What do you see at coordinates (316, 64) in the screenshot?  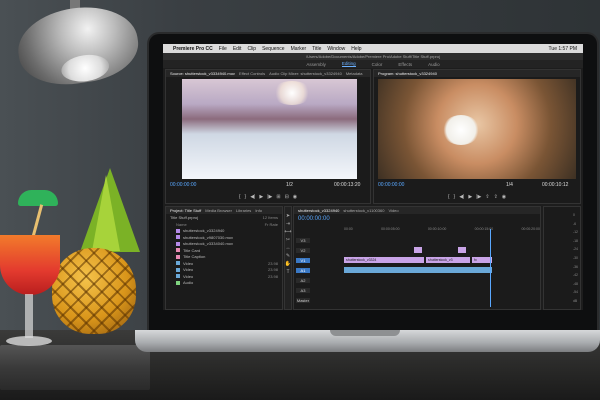 I see `workspace-assembly: Assembly` at bounding box center [316, 64].